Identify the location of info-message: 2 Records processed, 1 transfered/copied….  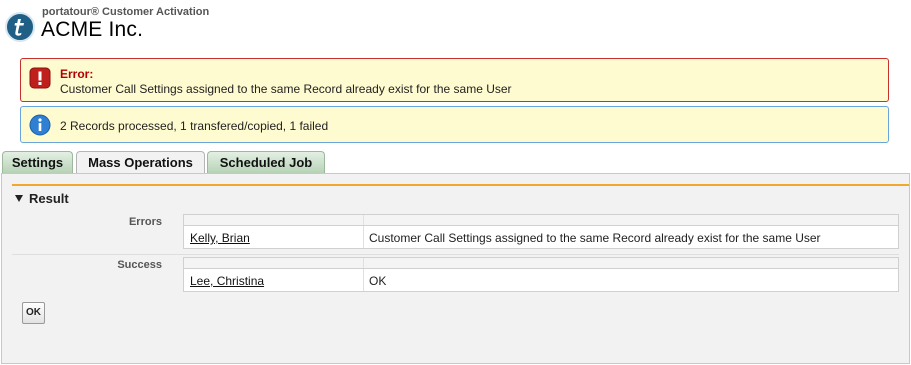
(454, 124).